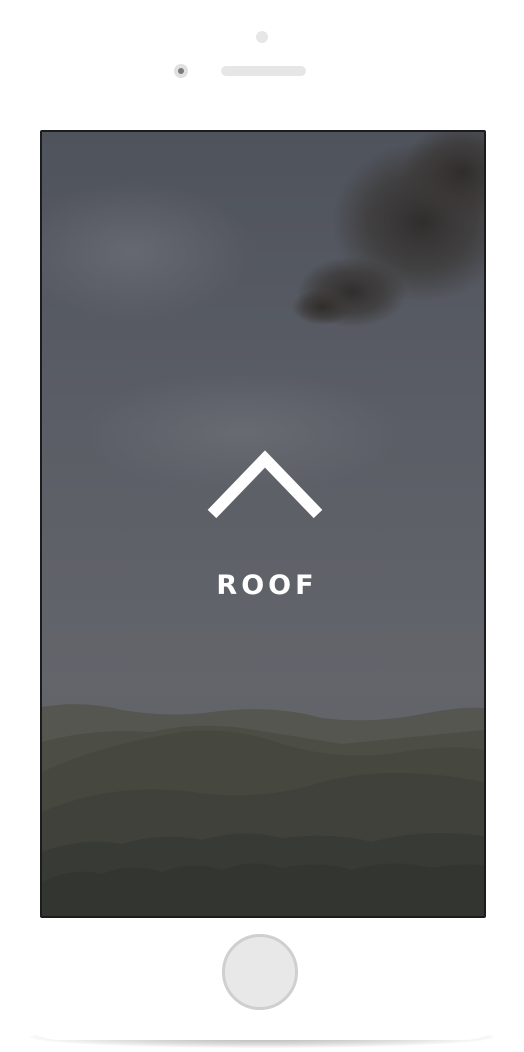 This screenshot has width=524, height=1052. Describe the element at coordinates (263, 71) in the screenshot. I see `earpiece-speaker-icon` at that location.